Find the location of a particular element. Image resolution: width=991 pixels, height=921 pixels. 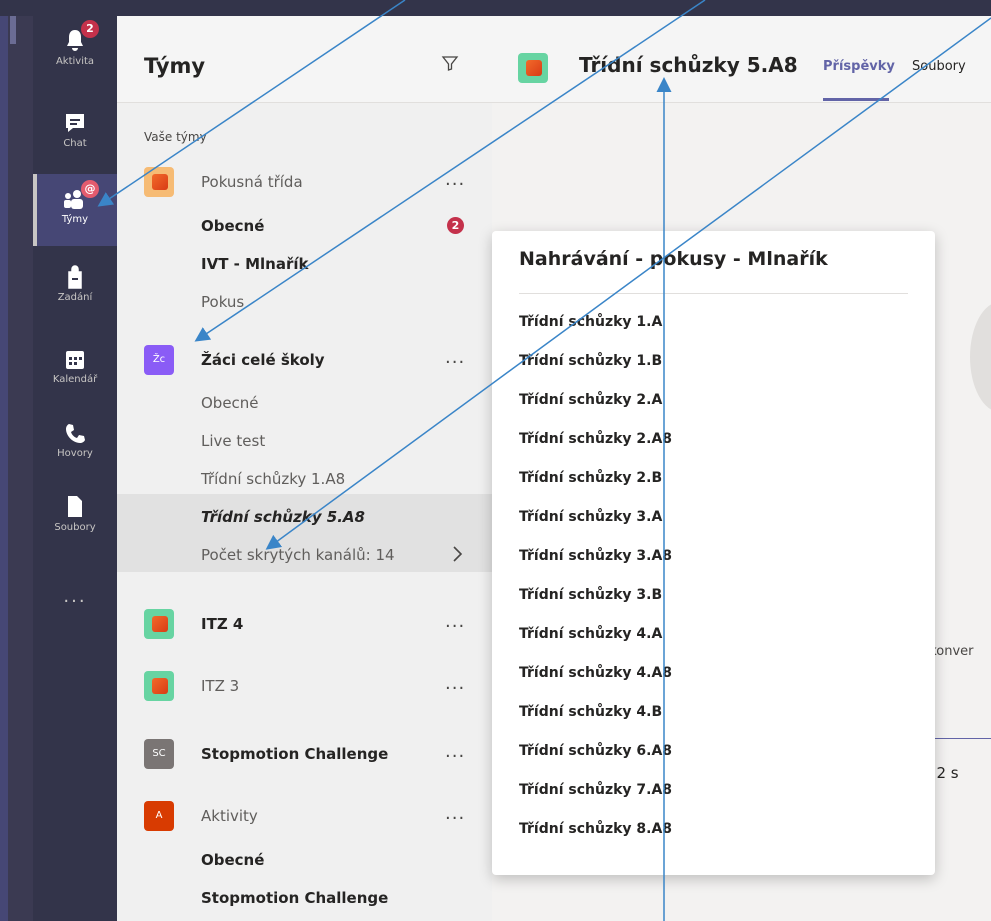

appbar-chat: Chat is located at coordinates (75, 132).